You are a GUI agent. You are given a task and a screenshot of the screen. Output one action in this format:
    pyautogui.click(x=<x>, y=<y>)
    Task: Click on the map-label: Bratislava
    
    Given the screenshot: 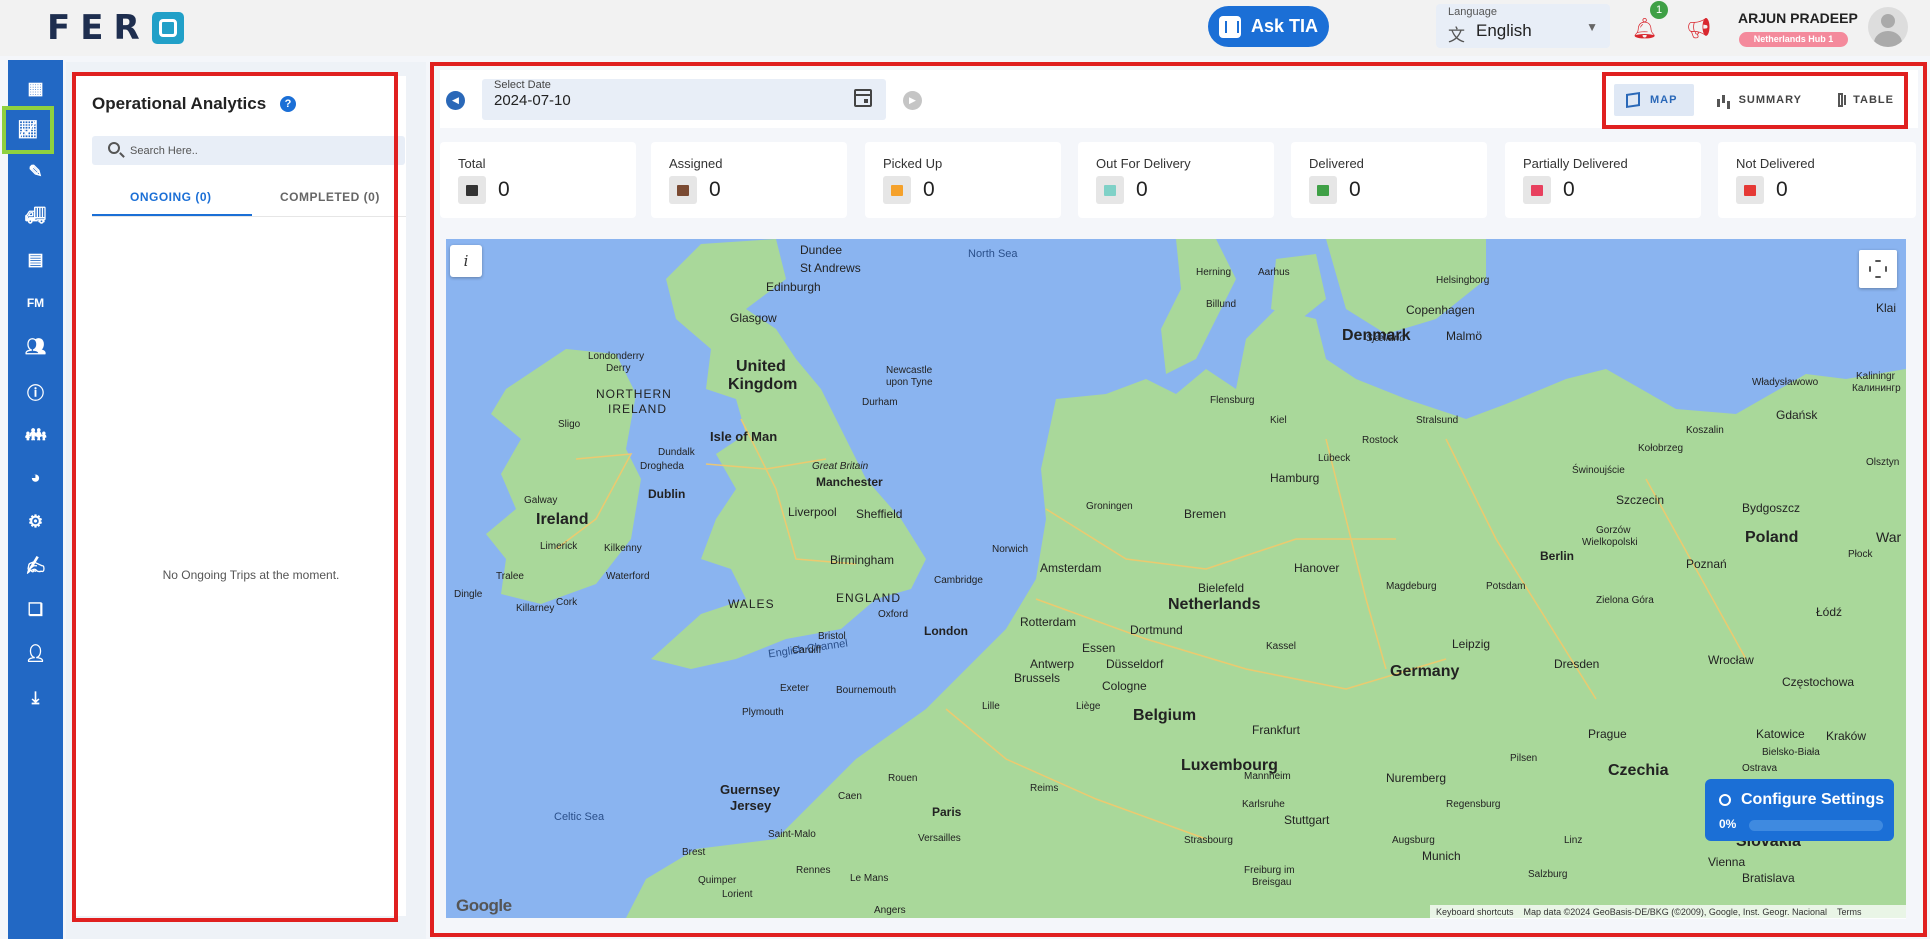 What is the action you would take?
    pyautogui.click(x=1768, y=878)
    